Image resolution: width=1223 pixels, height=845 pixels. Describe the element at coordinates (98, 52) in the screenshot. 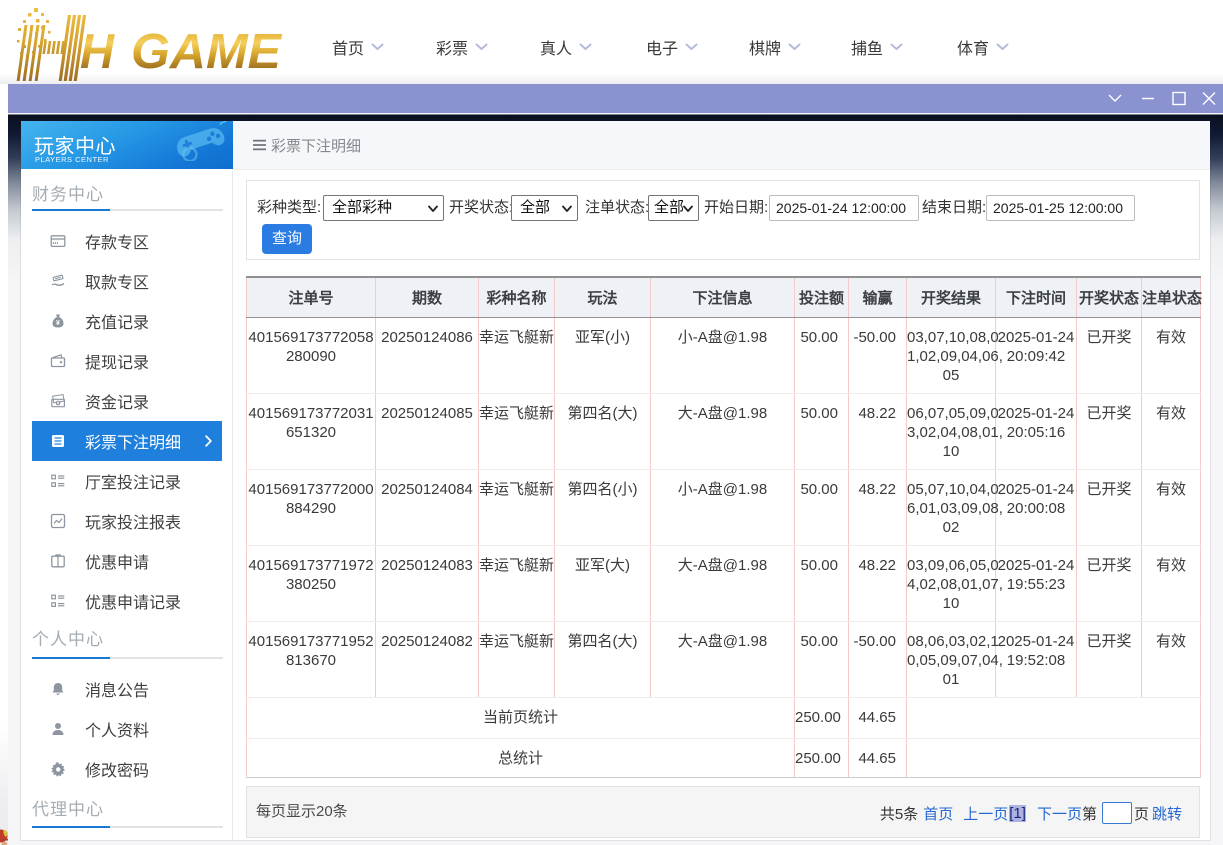

I see `svg-text: H` at that location.